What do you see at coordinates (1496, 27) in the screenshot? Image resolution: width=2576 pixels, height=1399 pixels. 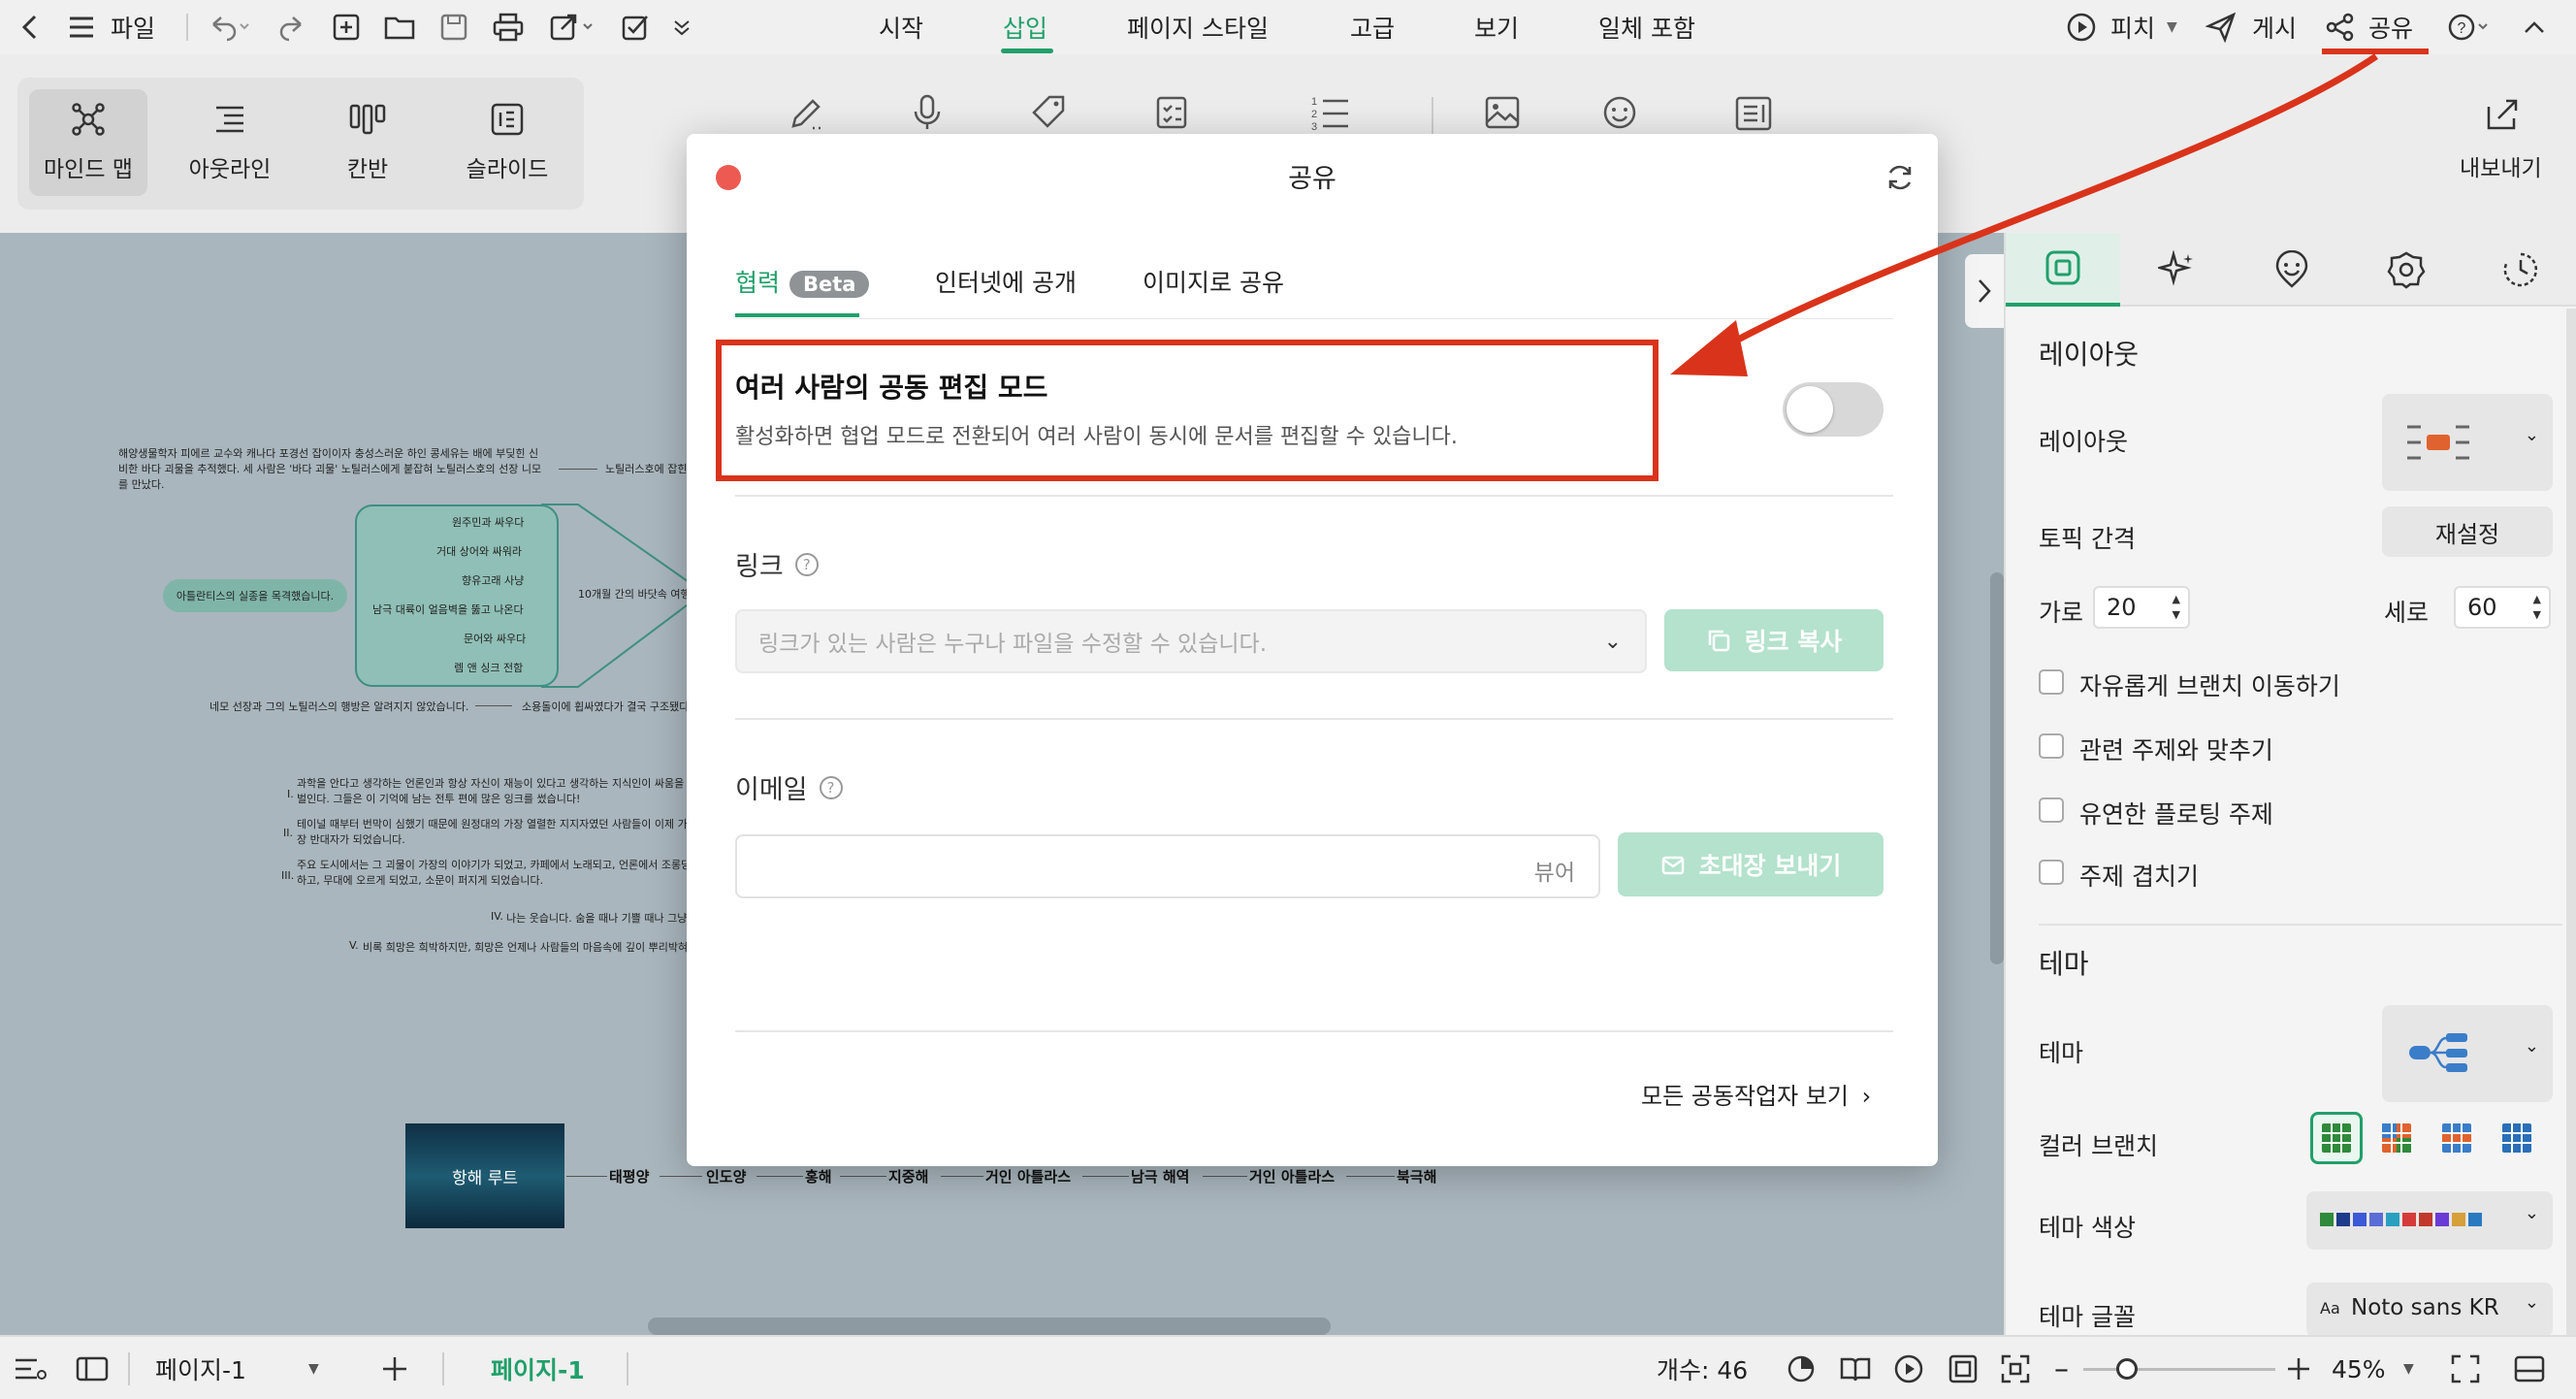 I see `tab-view: 보기` at bounding box center [1496, 27].